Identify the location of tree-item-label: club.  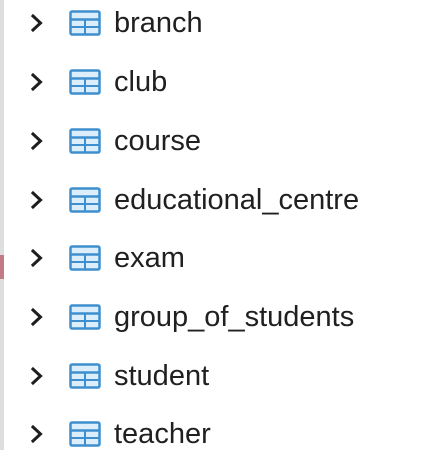
(141, 82).